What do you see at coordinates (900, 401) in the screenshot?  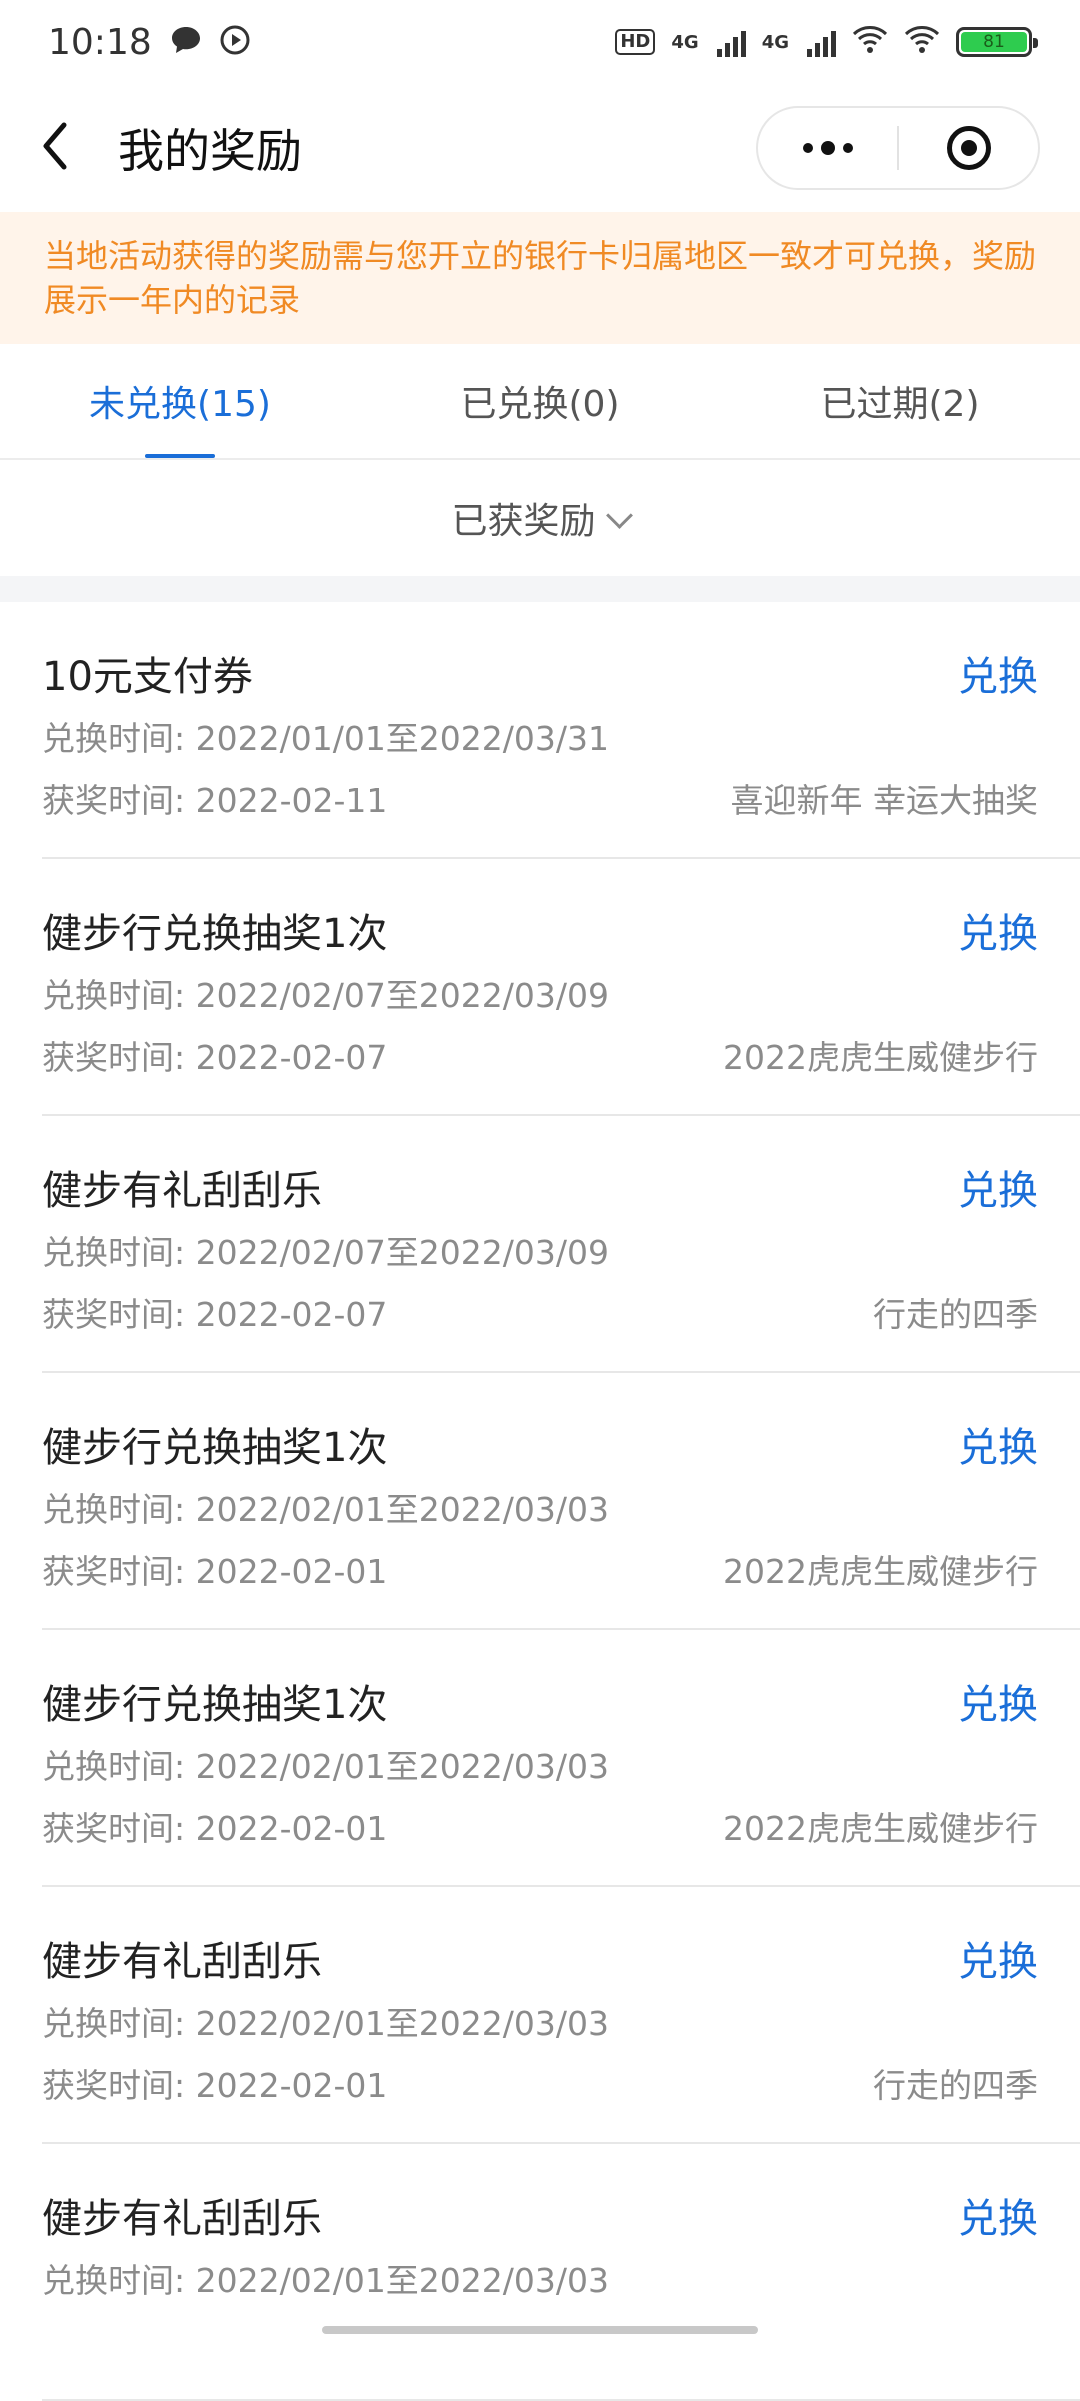 I see `tab-expired: 已过期(2)` at bounding box center [900, 401].